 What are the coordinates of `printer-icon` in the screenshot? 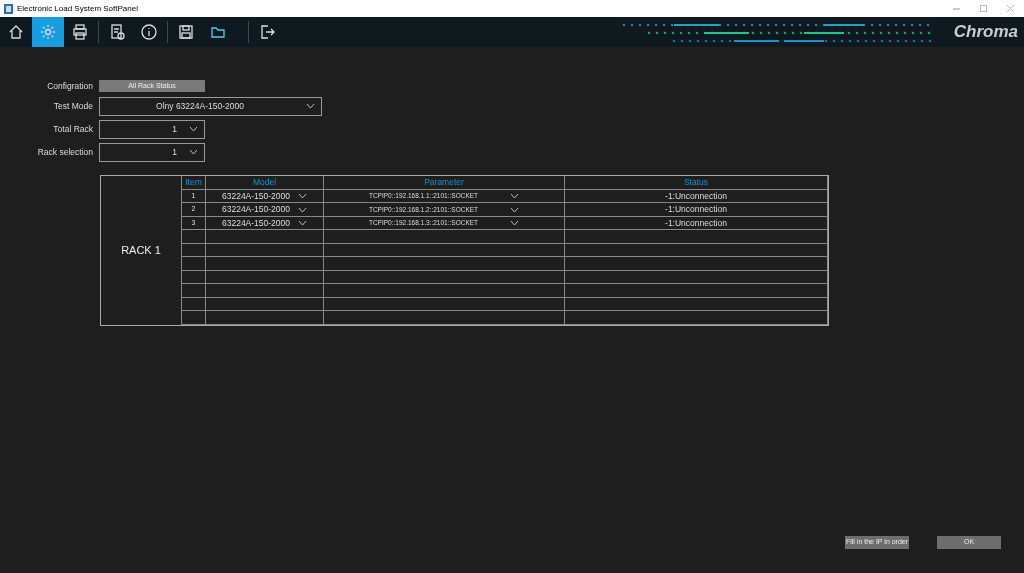 It's located at (80, 32).